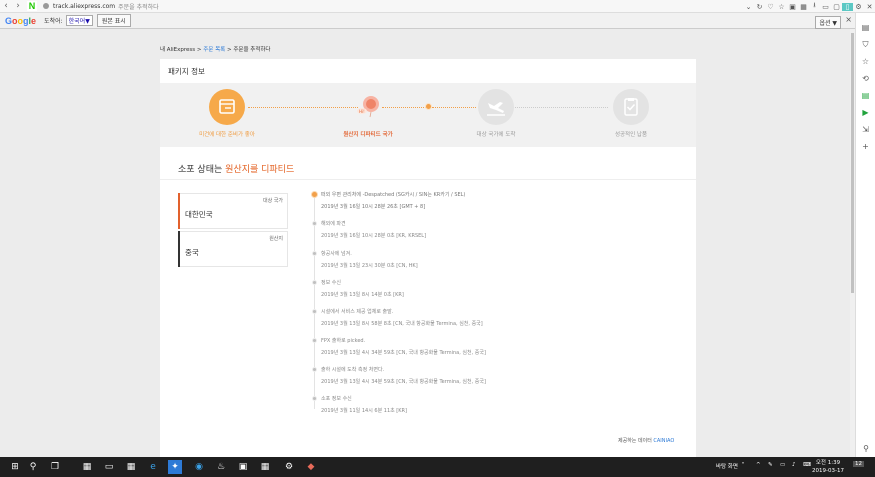 This screenshot has height=477, width=875. What do you see at coordinates (55, 467) in the screenshot?
I see `task-view-icon: ❐` at bounding box center [55, 467].